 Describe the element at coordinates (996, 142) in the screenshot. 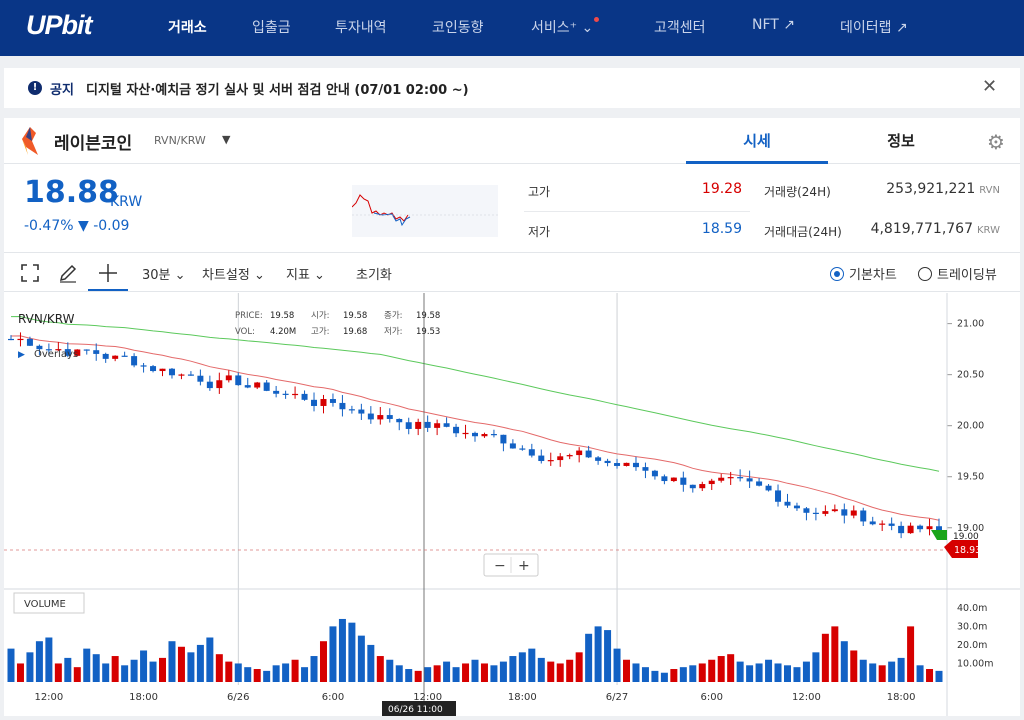

I see `gear-icon: ⚙` at that location.